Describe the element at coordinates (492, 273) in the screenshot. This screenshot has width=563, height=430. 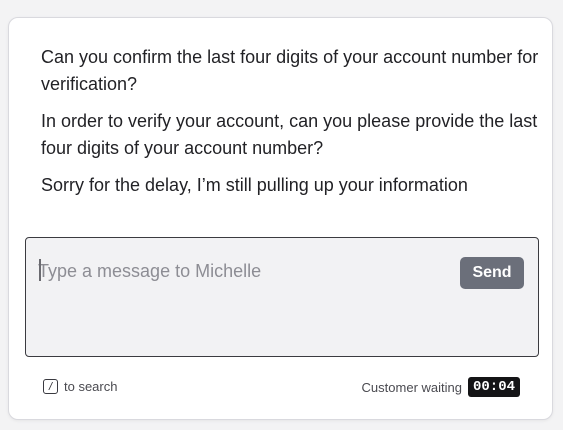
I see `send-button: Send` at that location.